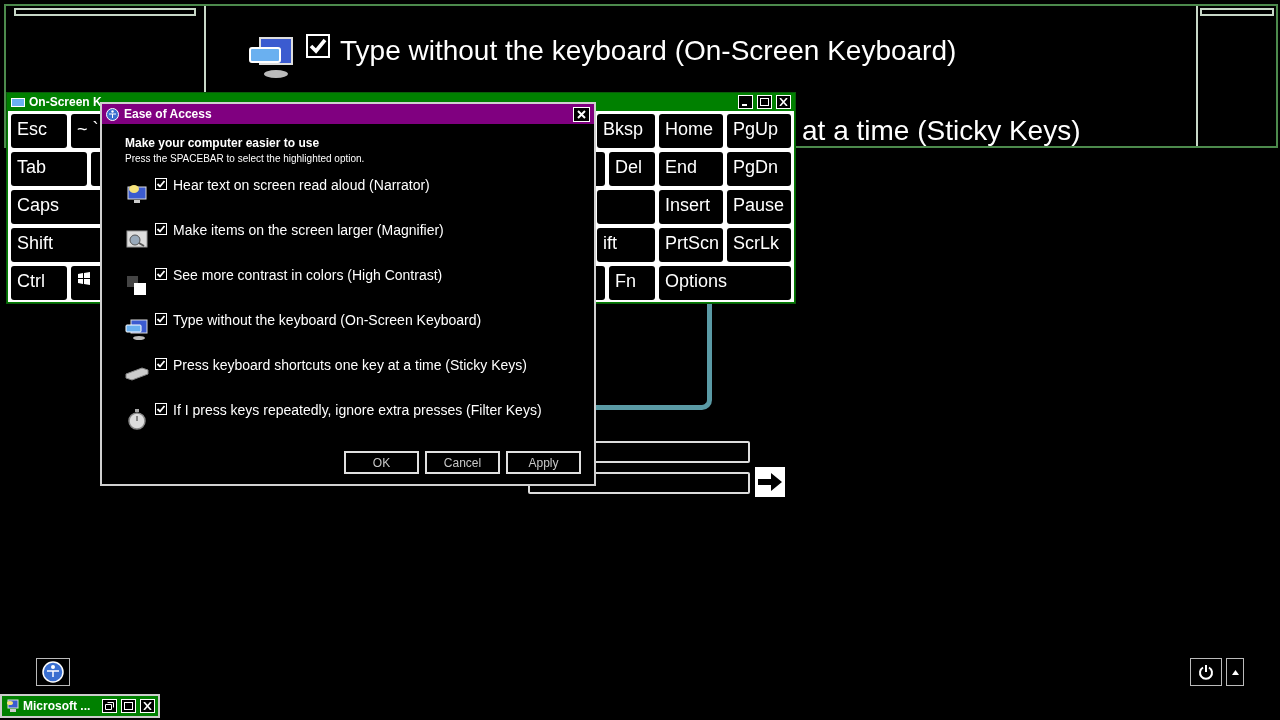  I want to click on option-label: See more contrast in colors (High Contrast), so click(308, 275).